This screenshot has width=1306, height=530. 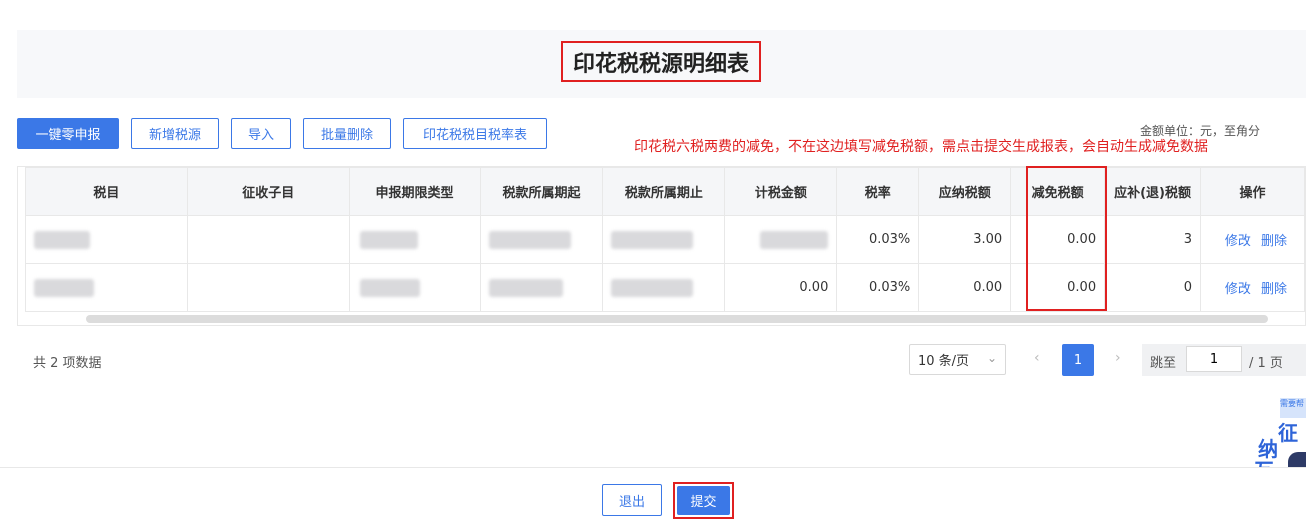 What do you see at coordinates (106, 191) in the screenshot?
I see `col-header-item: 税目` at bounding box center [106, 191].